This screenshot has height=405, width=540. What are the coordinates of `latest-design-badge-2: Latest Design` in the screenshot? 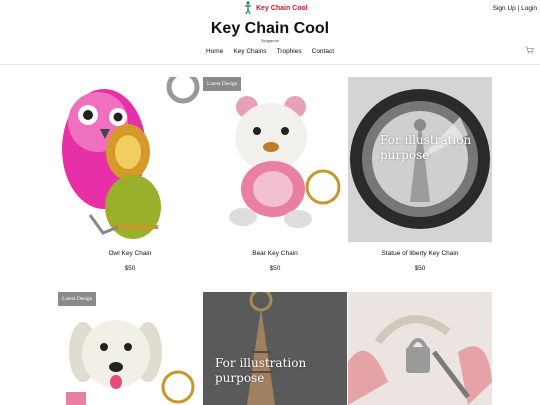 It's located at (77, 299).